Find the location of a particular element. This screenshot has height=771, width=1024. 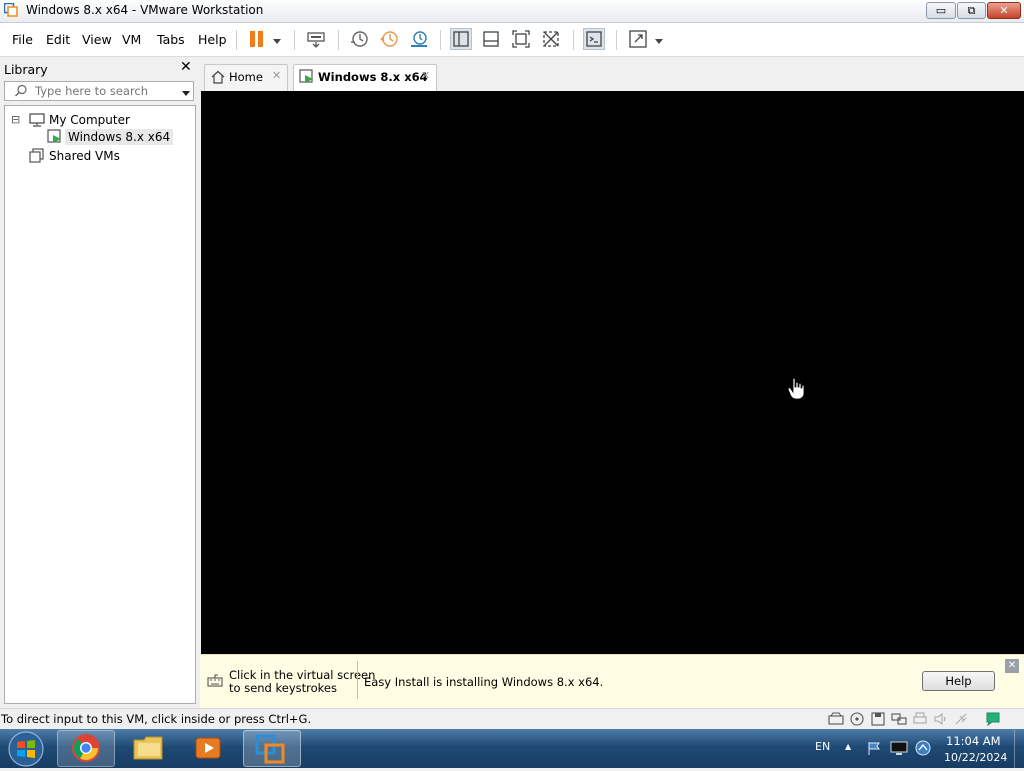

usb-icon is located at coordinates (962, 720).